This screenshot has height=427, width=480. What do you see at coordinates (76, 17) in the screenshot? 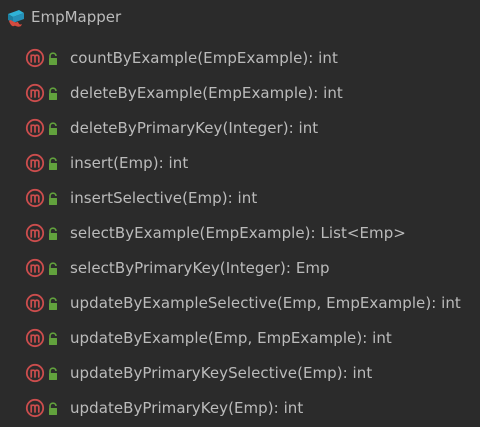
I see `tree-root-label: EmpMapper` at bounding box center [76, 17].